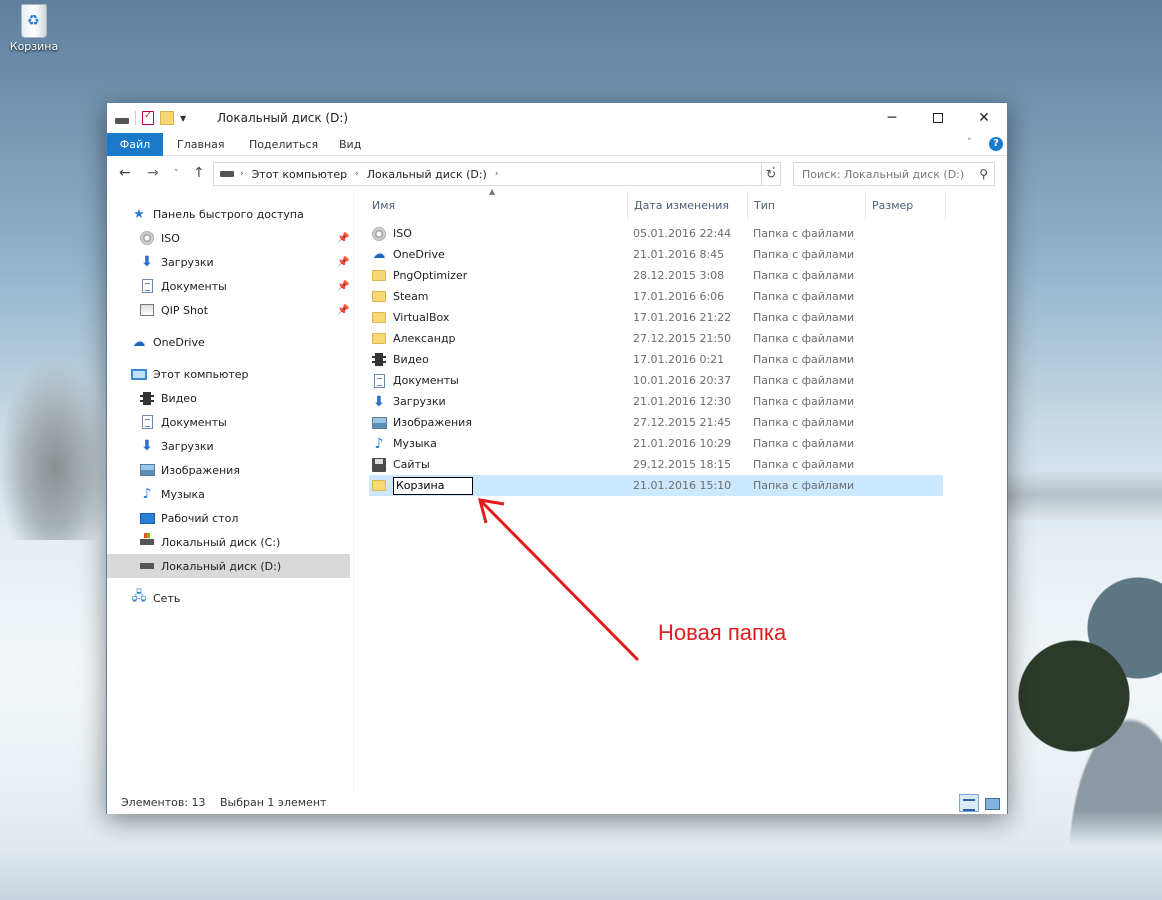 The width and height of the screenshot is (1162, 900). Describe the element at coordinates (722, 632) in the screenshot. I see `annotation-label: Новая папка` at that location.